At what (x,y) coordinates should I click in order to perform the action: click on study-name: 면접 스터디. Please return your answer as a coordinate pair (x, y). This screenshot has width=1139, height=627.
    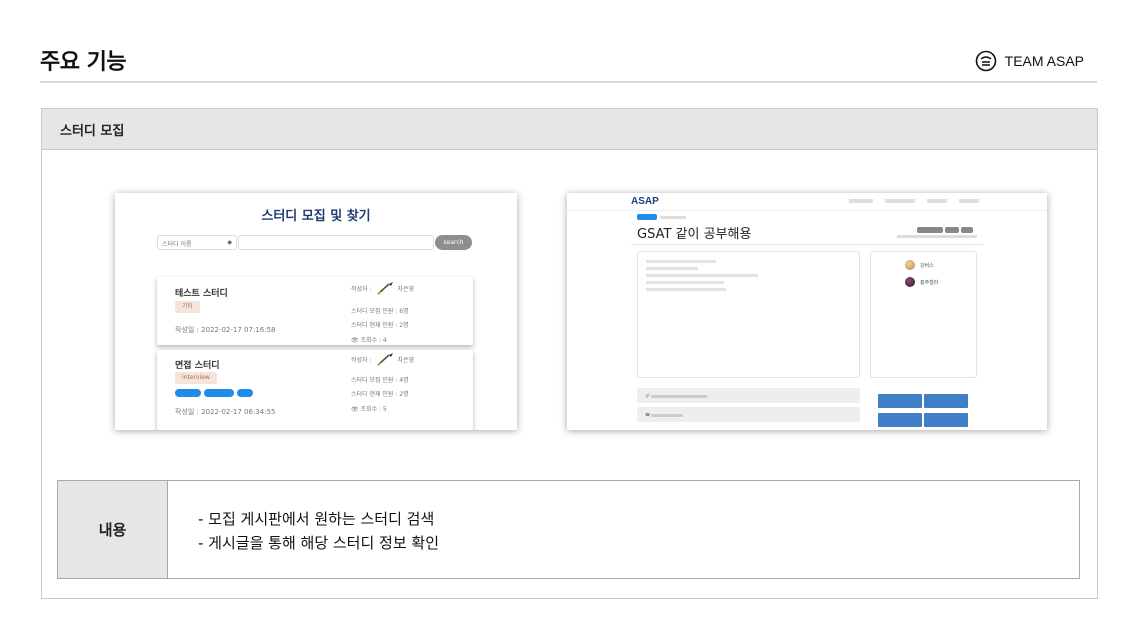
    Looking at the image, I should click on (197, 366).